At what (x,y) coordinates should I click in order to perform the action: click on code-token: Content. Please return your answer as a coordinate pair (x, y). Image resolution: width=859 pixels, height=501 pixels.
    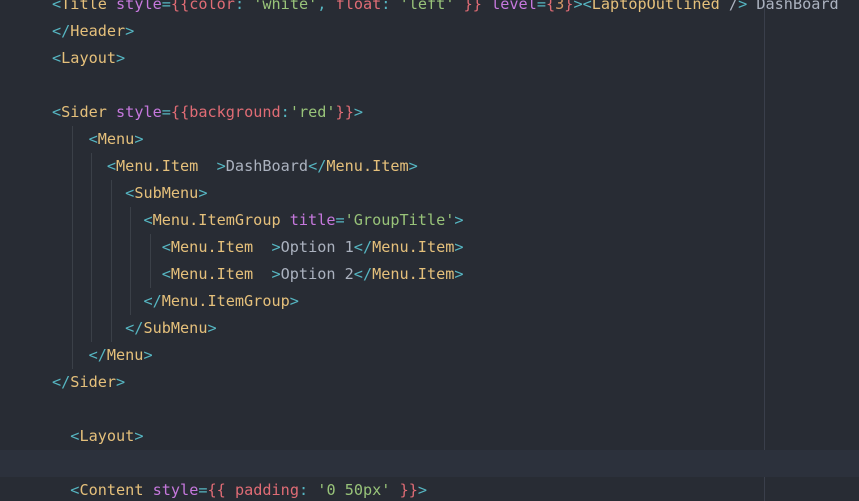
    Looking at the image, I should click on (111, 490).